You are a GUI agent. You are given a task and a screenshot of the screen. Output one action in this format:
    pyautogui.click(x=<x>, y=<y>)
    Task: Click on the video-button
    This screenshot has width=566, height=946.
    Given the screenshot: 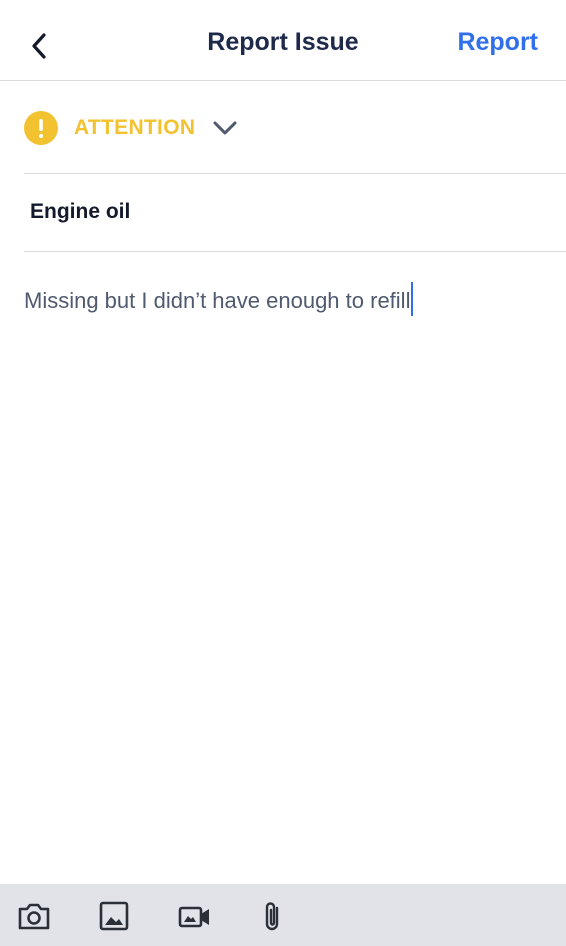 What is the action you would take?
    pyautogui.click(x=194, y=916)
    